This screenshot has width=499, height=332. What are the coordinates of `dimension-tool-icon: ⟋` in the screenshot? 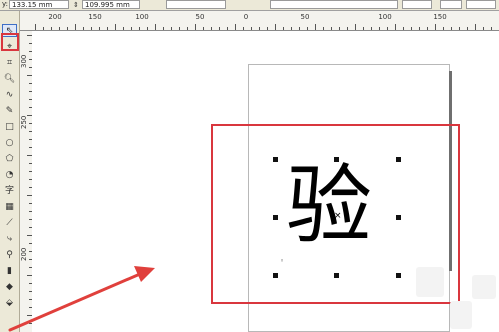 It's located at (9, 223).